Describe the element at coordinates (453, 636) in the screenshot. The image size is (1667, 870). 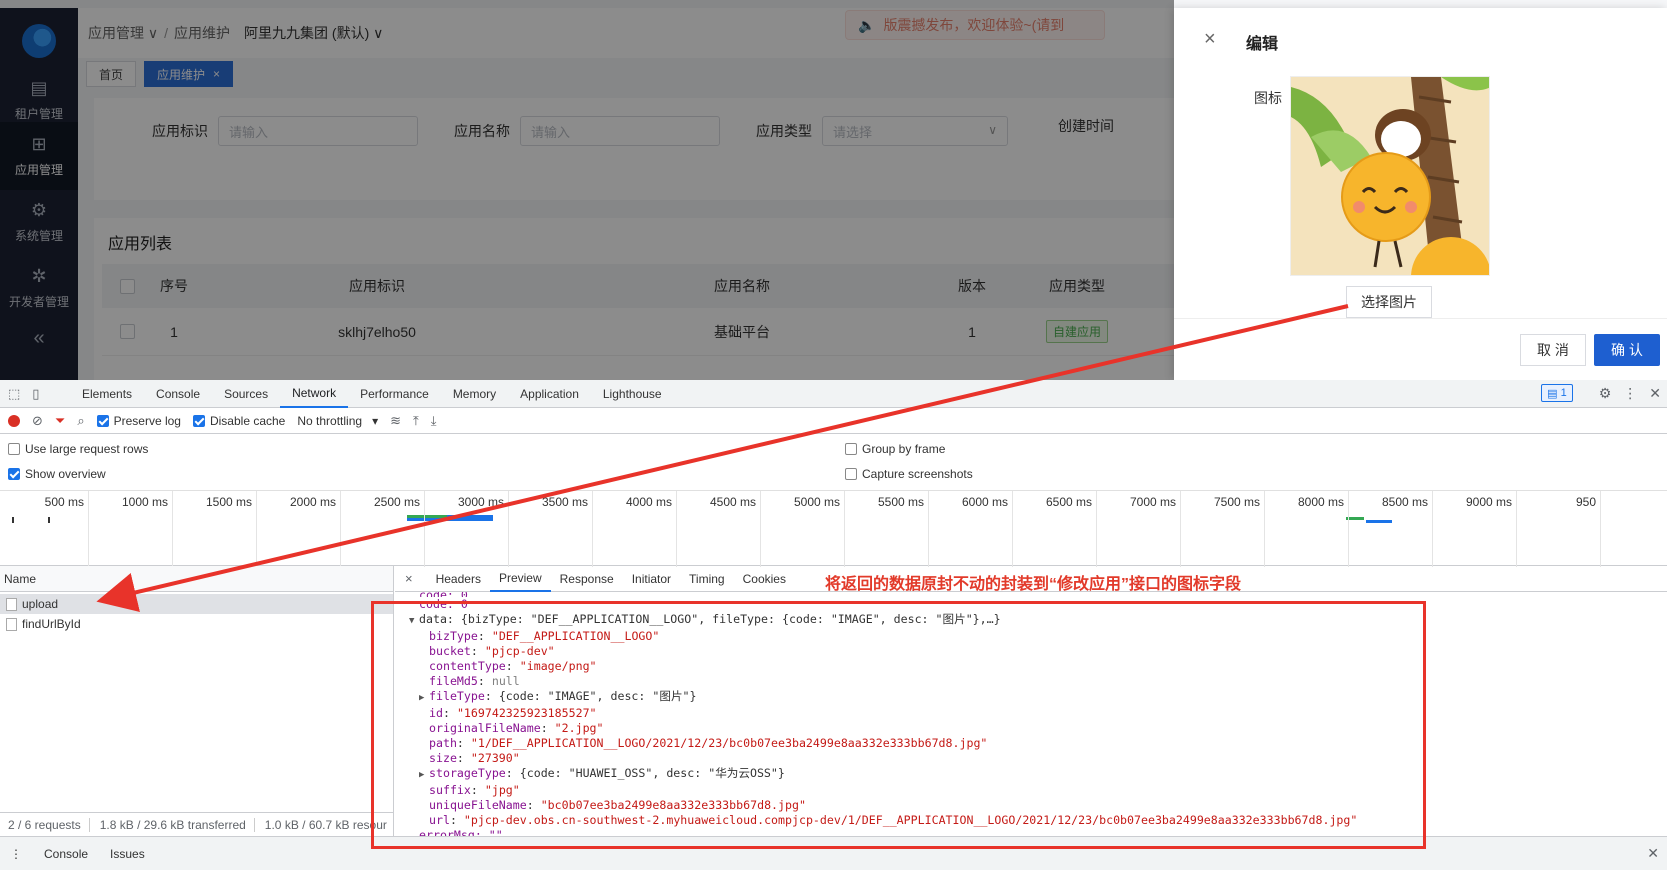
I see `json-key: bizType` at that location.